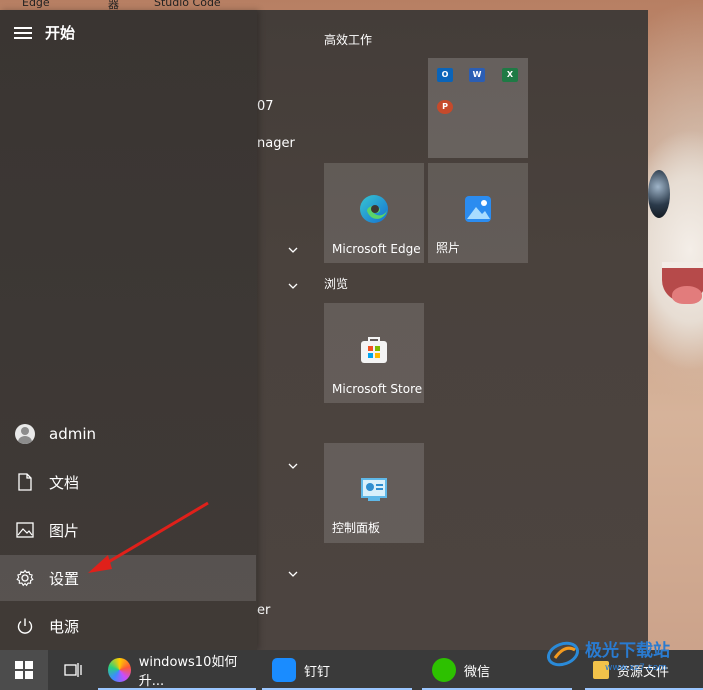  What do you see at coordinates (374, 489) in the screenshot?
I see `control-panel-icon` at bounding box center [374, 489].